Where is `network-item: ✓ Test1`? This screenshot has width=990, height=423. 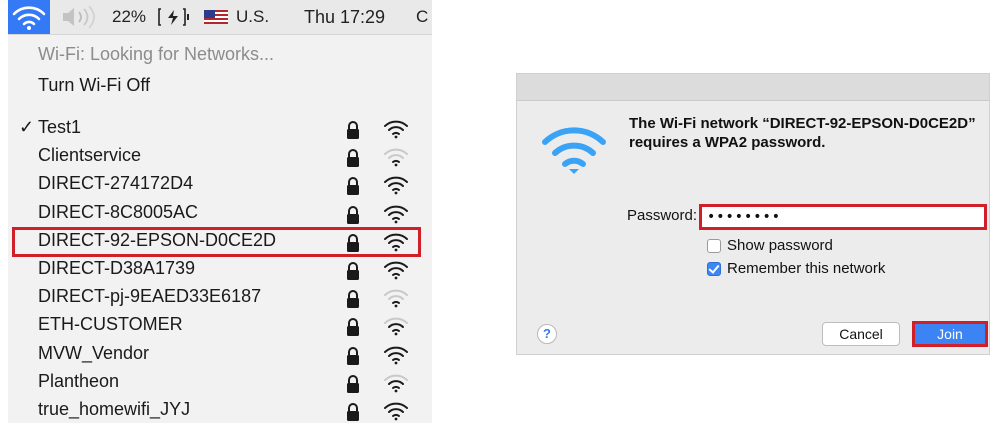
network-item: ✓ Test1 is located at coordinates (220, 129).